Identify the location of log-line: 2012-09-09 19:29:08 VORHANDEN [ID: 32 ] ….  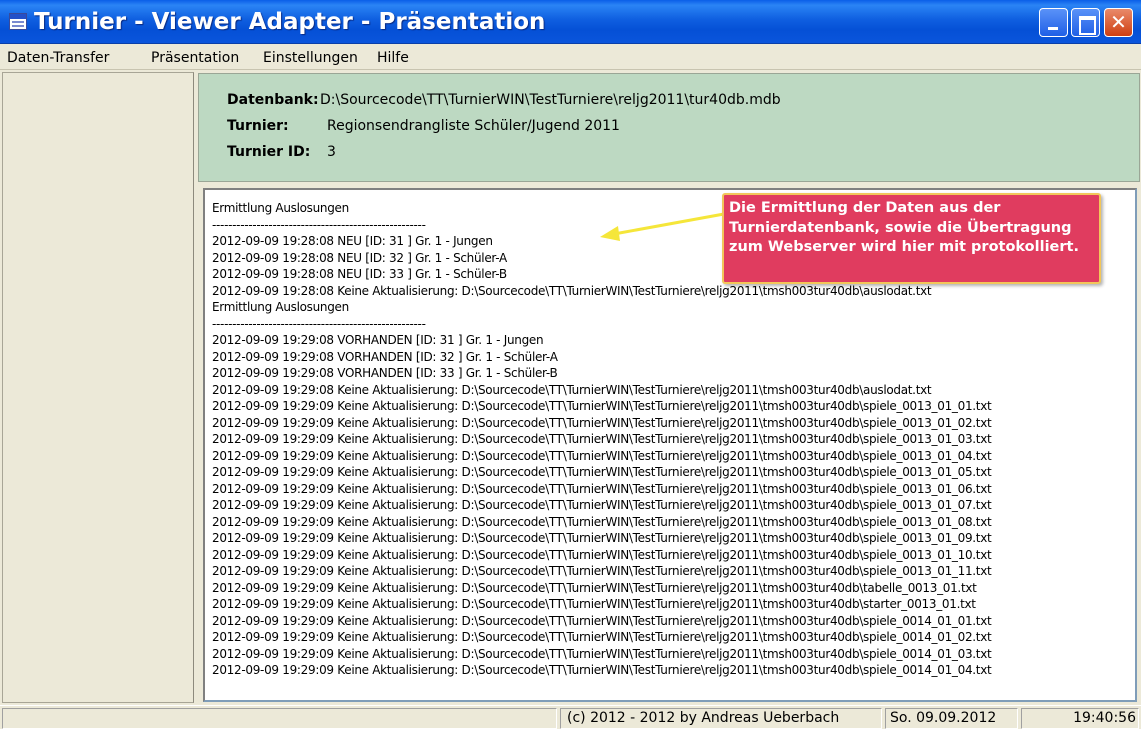
(385, 356).